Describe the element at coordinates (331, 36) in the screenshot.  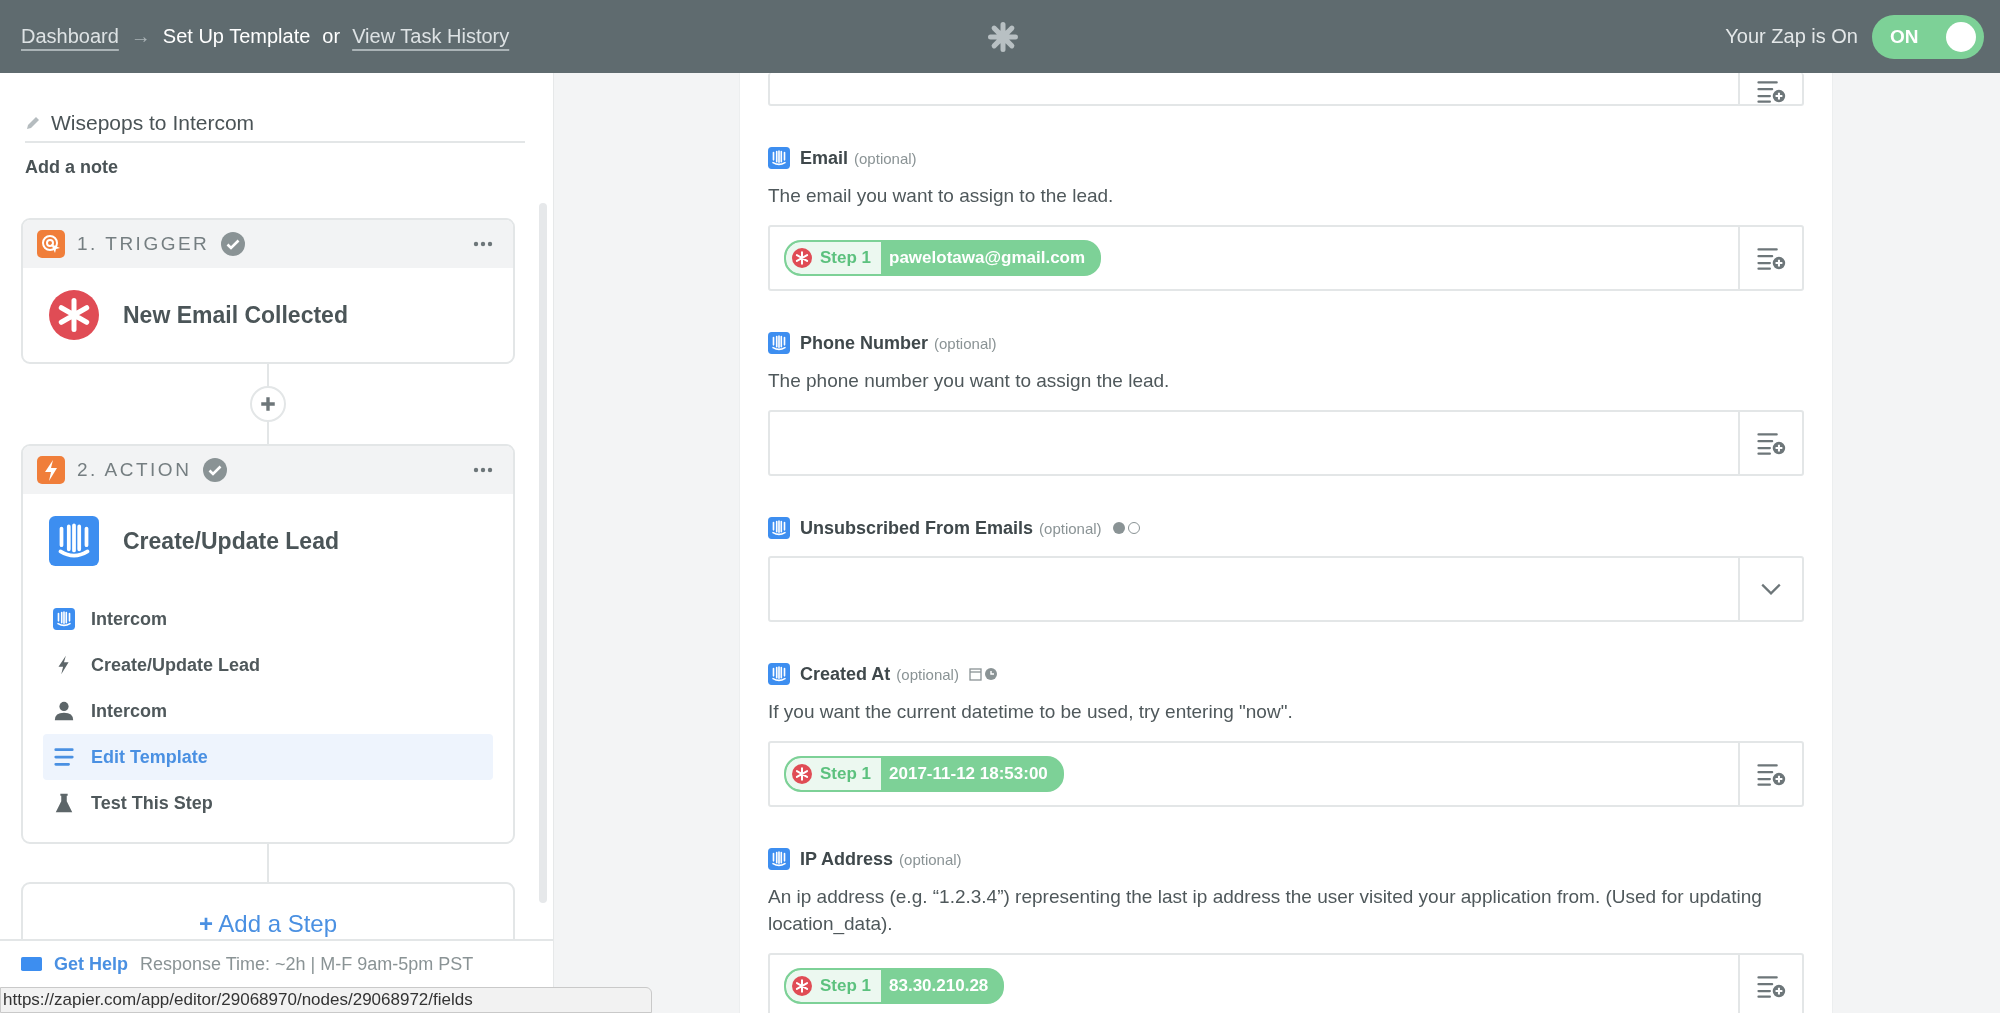
I see `breadcrumb-text: or` at that location.